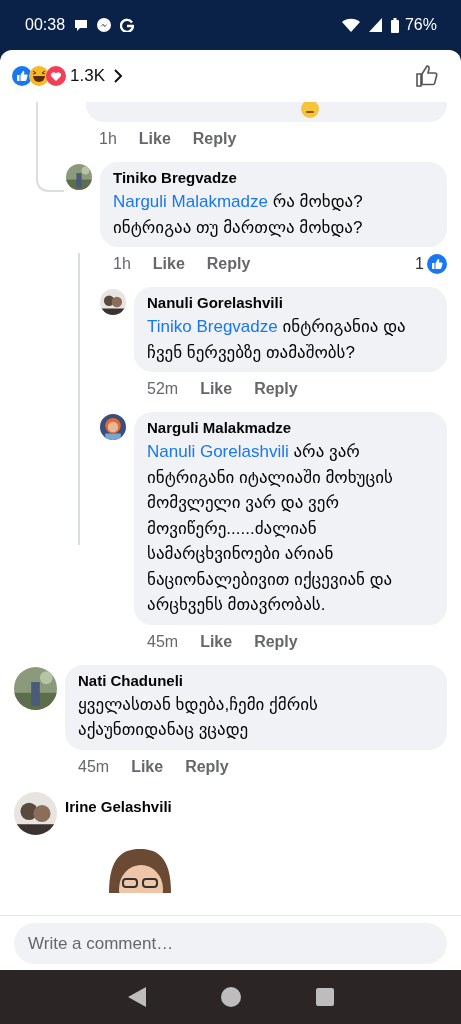 This screenshot has height=1024, width=461. What do you see at coordinates (270, 528) in the screenshot?
I see `comment-text: Nanuli Gorelashvili არა ვარ ინტრიგანი იტალიაში მოხუცის მომვლელი ვარ და ვერ მოვიწერე......ძალიან სამარცხვინოები არიან ნაციონალებივით იქცევიან და არცხვენს მთავრობას.` at bounding box center [270, 528].